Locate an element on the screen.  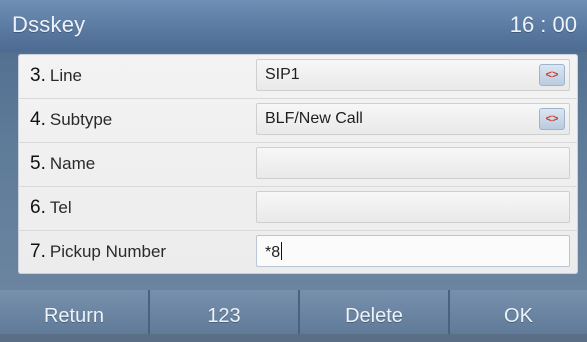
row-label: 4. Subtype is located at coordinates (71, 120).